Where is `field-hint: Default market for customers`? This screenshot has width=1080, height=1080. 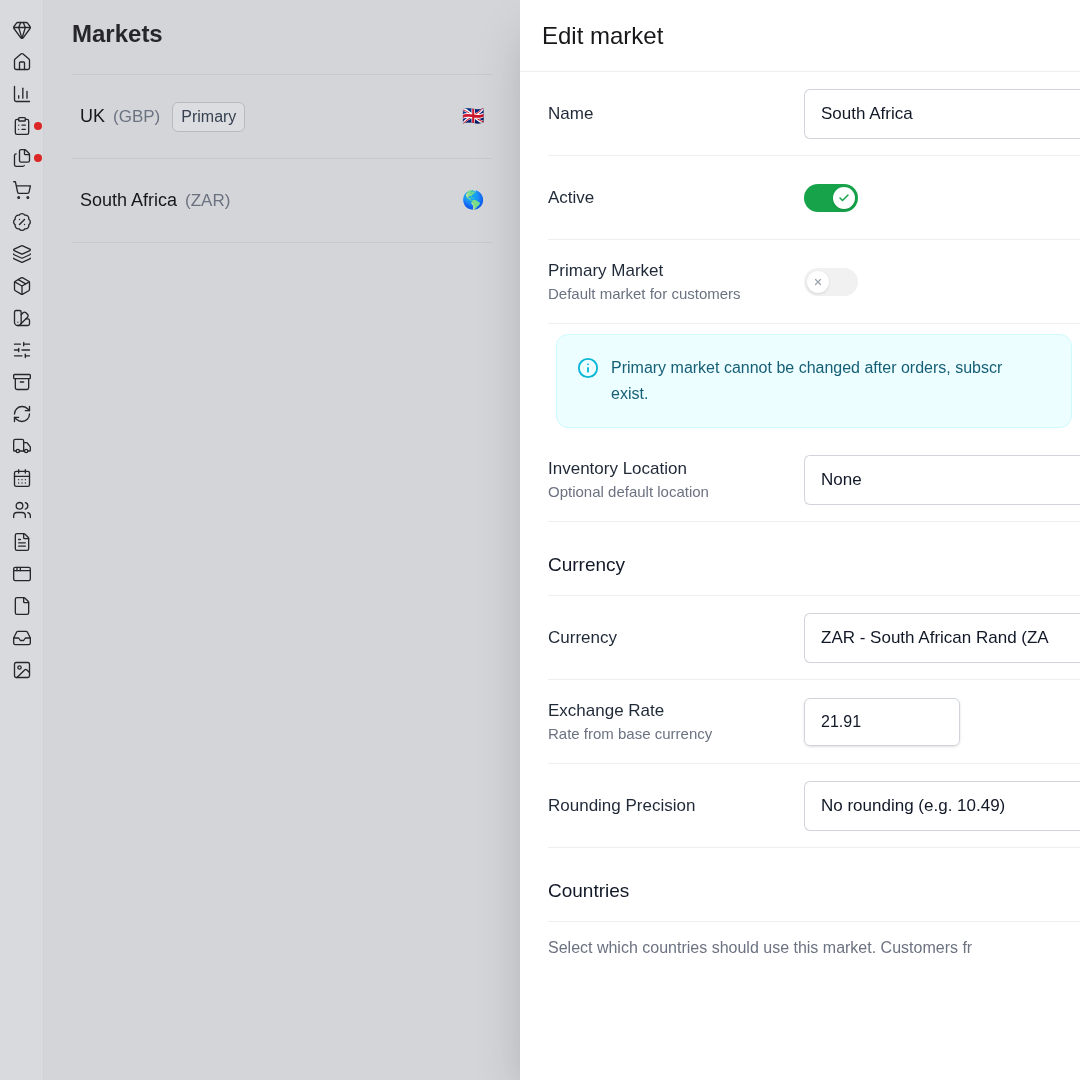 field-hint: Default market for customers is located at coordinates (645, 294).